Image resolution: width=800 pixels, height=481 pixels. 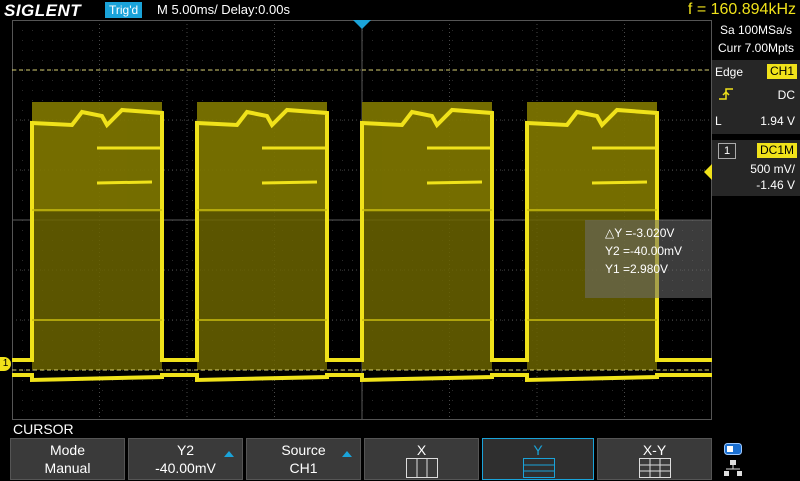 What do you see at coordinates (756, 97) in the screenshot?
I see `trigger-info-panel: Edge CH1 DC L 1.94 V` at bounding box center [756, 97].